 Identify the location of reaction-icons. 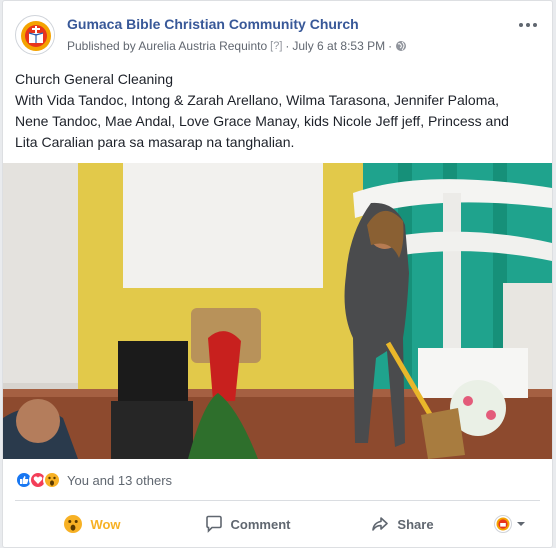
(38, 480).